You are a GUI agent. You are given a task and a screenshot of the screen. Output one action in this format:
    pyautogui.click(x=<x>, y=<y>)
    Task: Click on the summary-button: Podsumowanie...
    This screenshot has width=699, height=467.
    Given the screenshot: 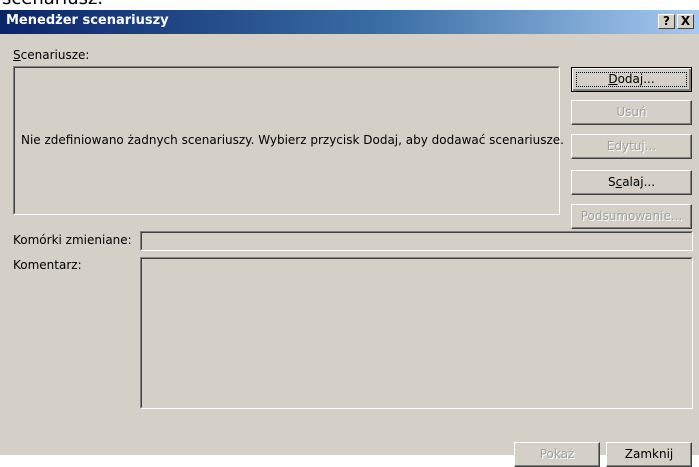 What is the action you would take?
    pyautogui.click(x=631, y=216)
    